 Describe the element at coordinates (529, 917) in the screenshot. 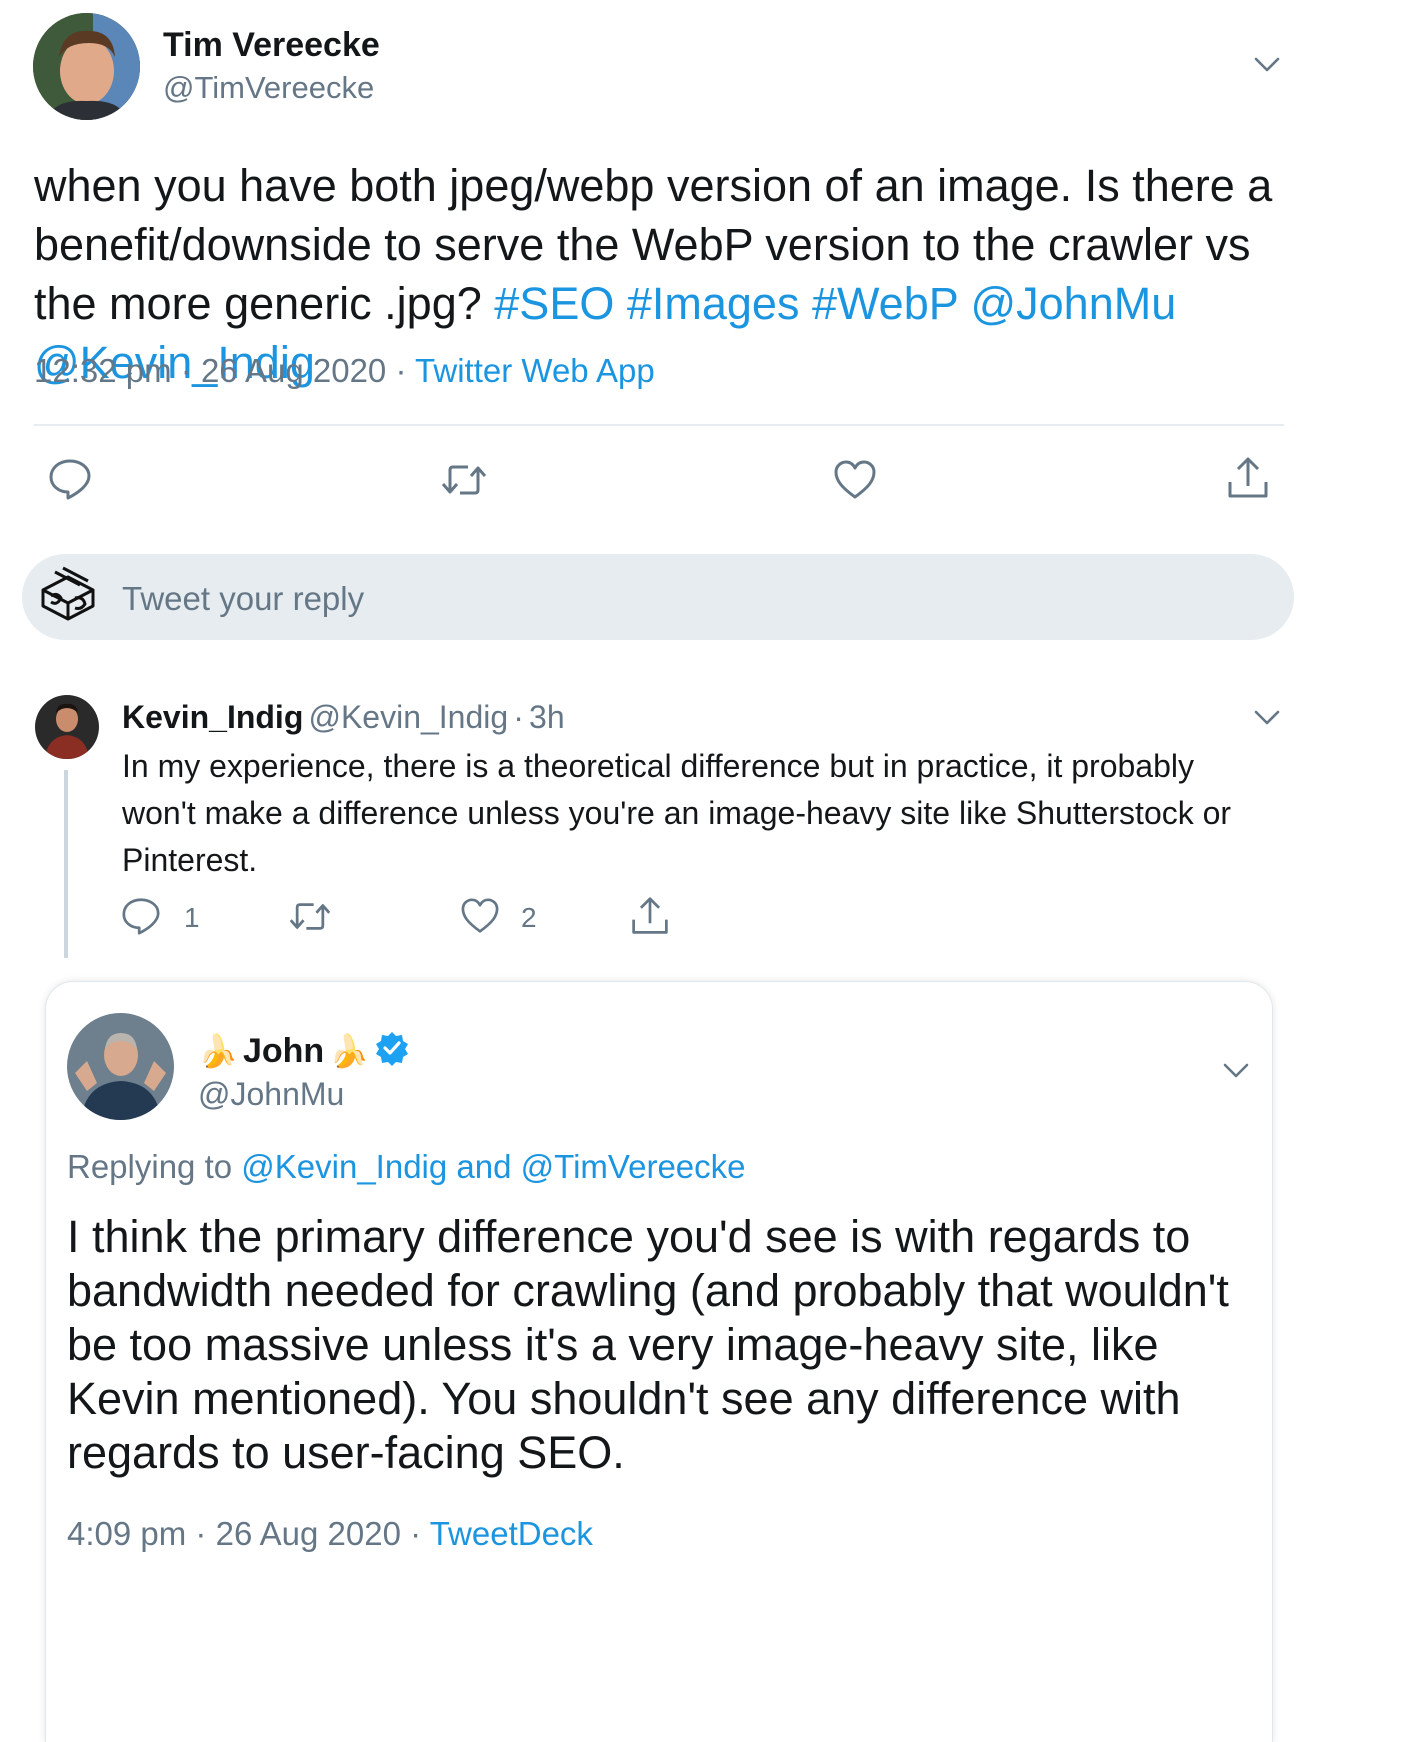

I see `like-count: 2` at that location.